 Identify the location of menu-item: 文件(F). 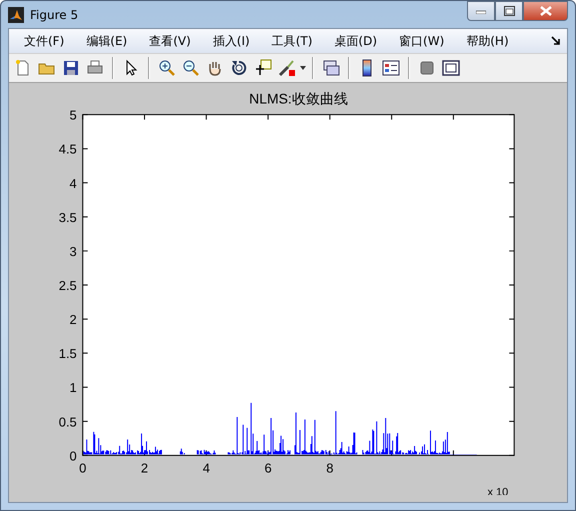
(44, 41).